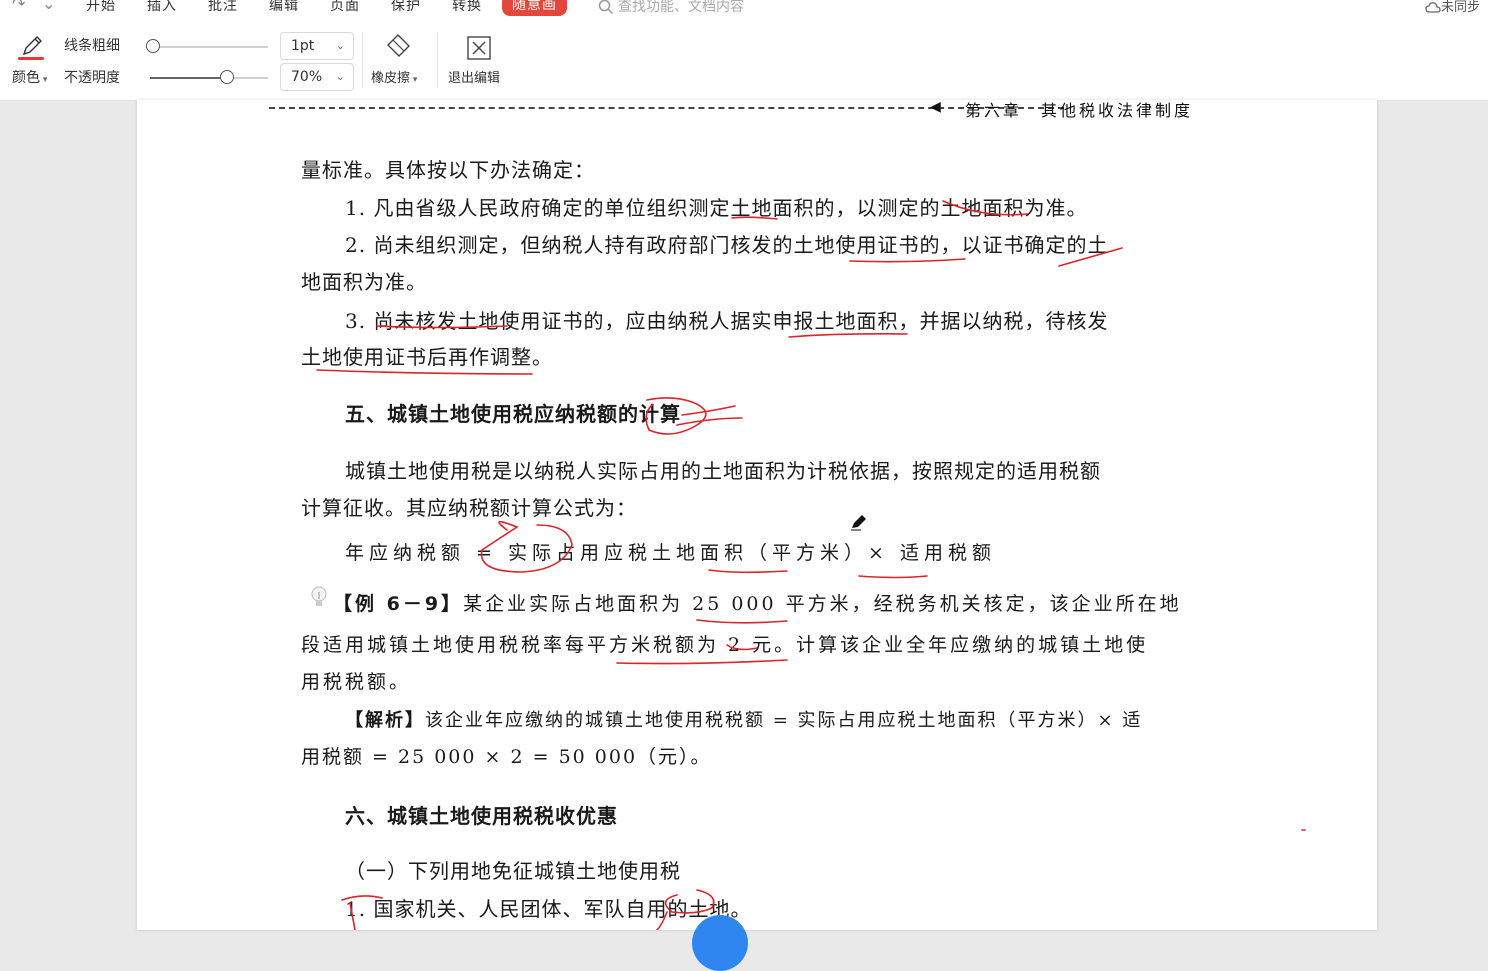  I want to click on tab-annotate: 批注, so click(223, 7).